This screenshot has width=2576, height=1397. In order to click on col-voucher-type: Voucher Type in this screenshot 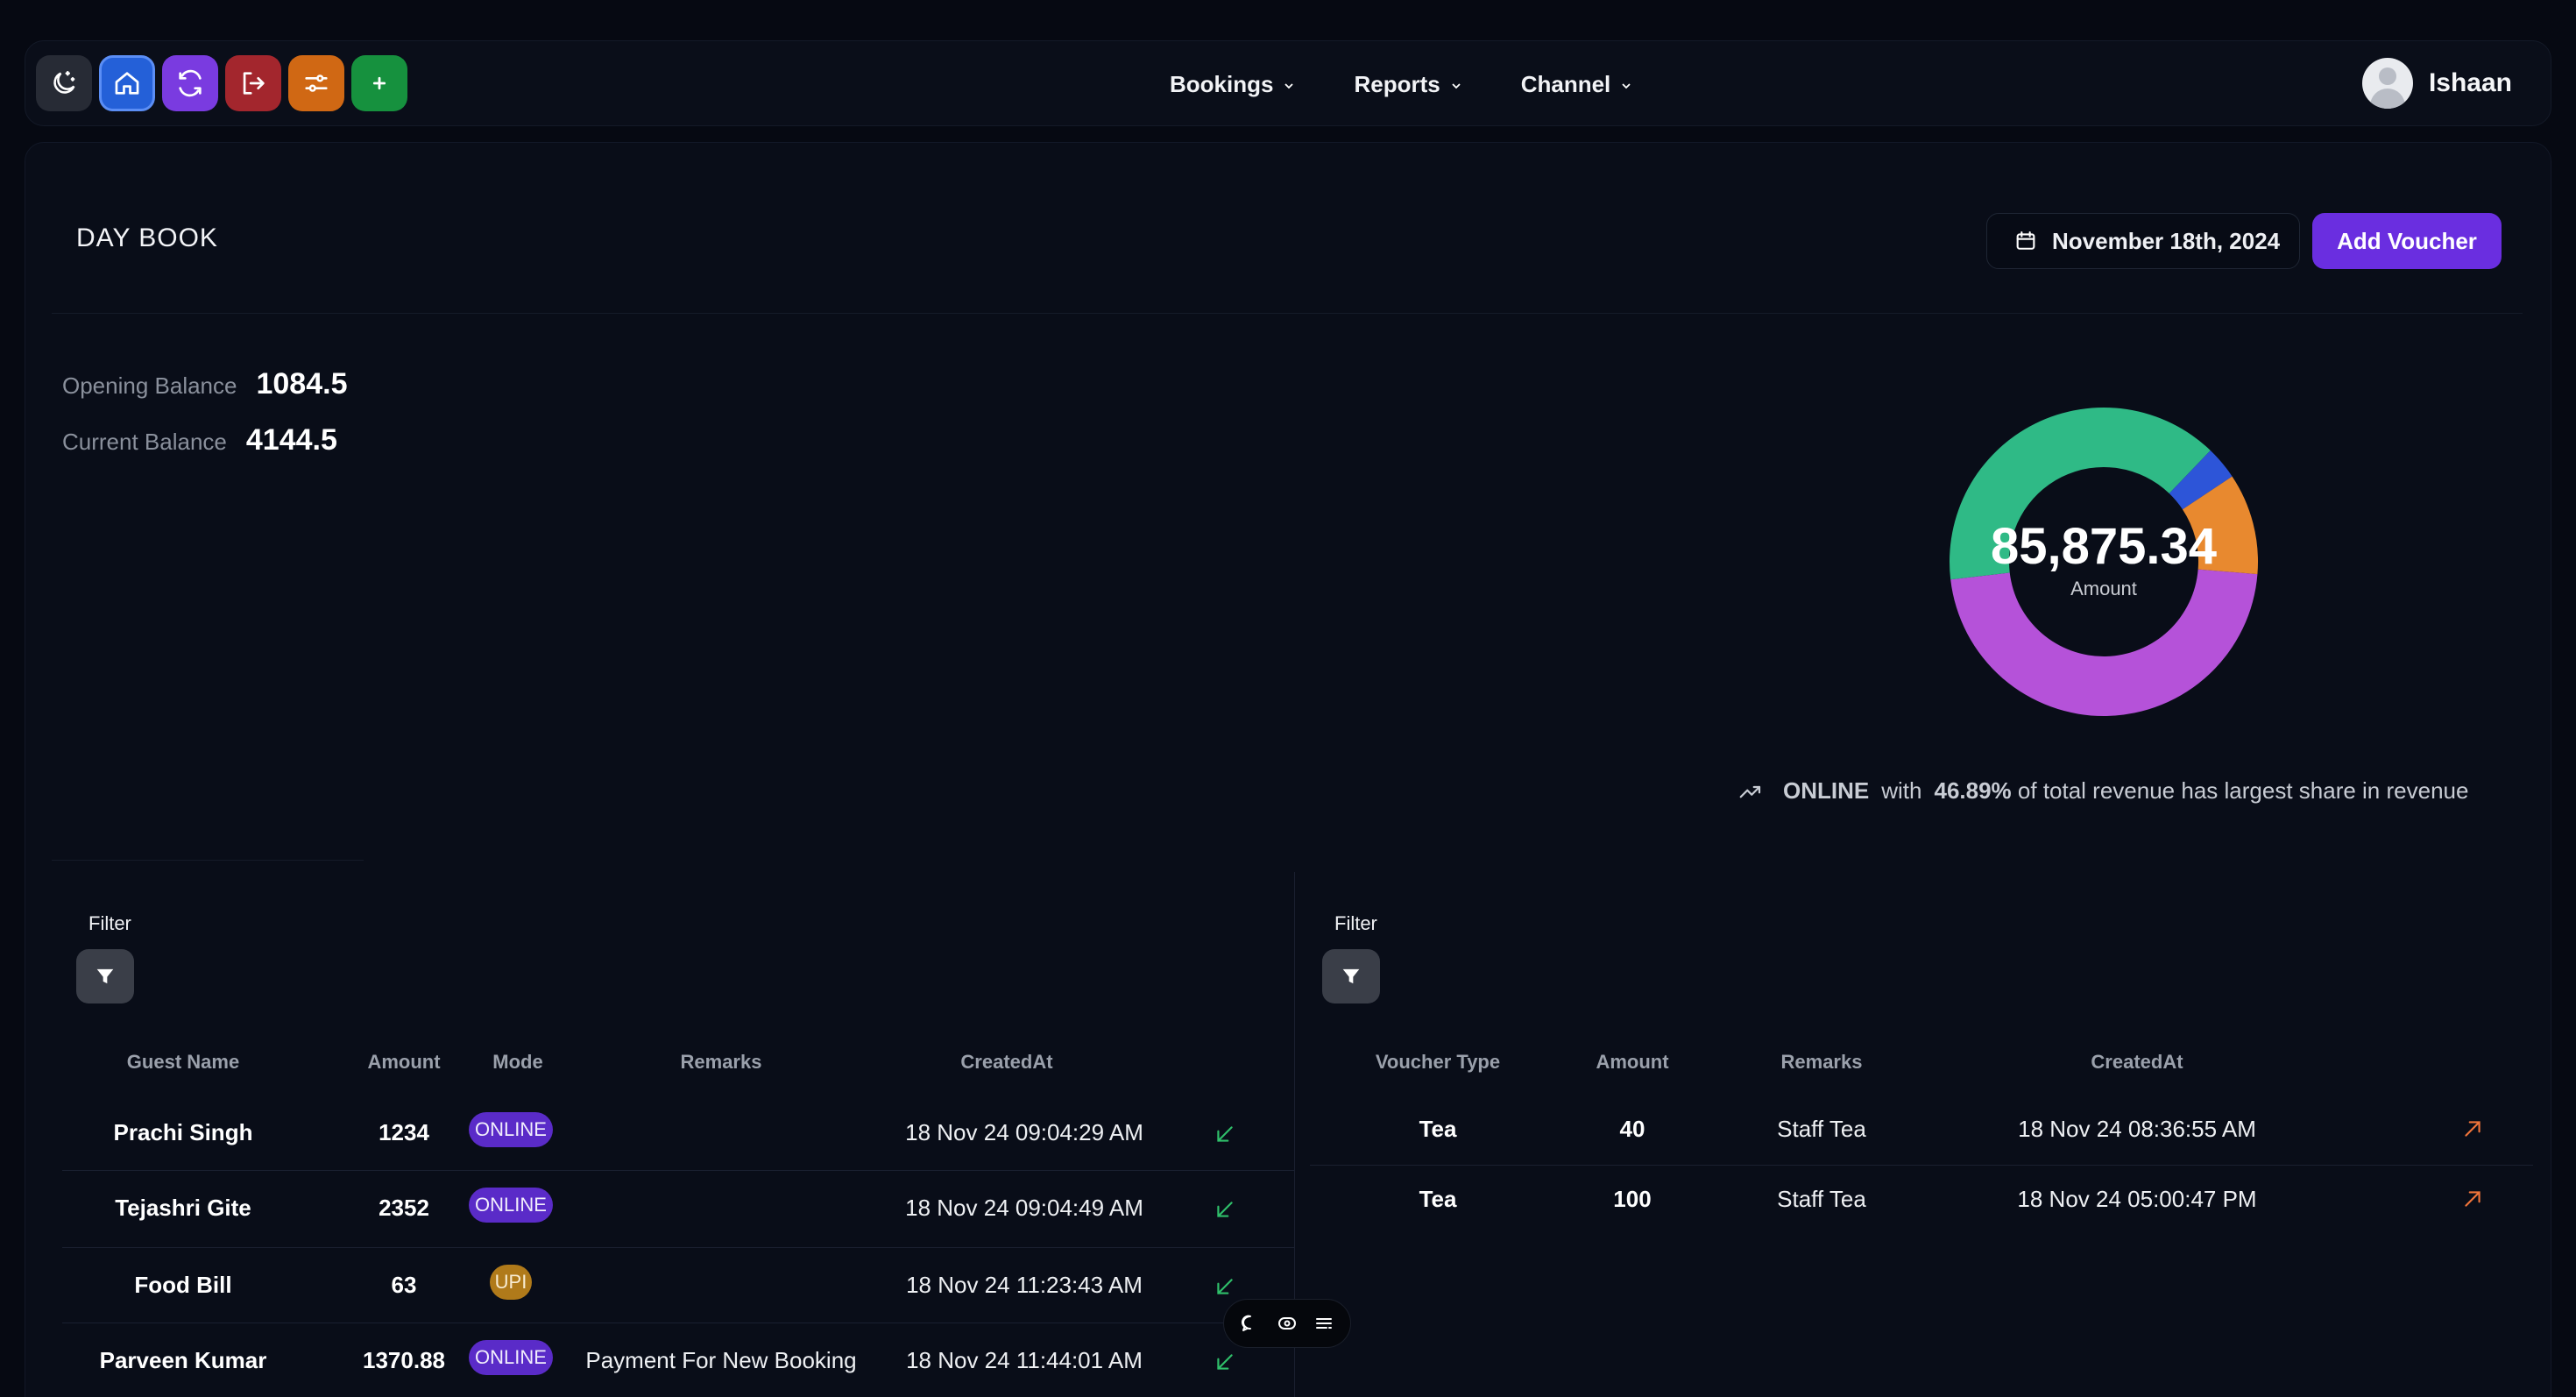, I will do `click(1437, 1062)`.